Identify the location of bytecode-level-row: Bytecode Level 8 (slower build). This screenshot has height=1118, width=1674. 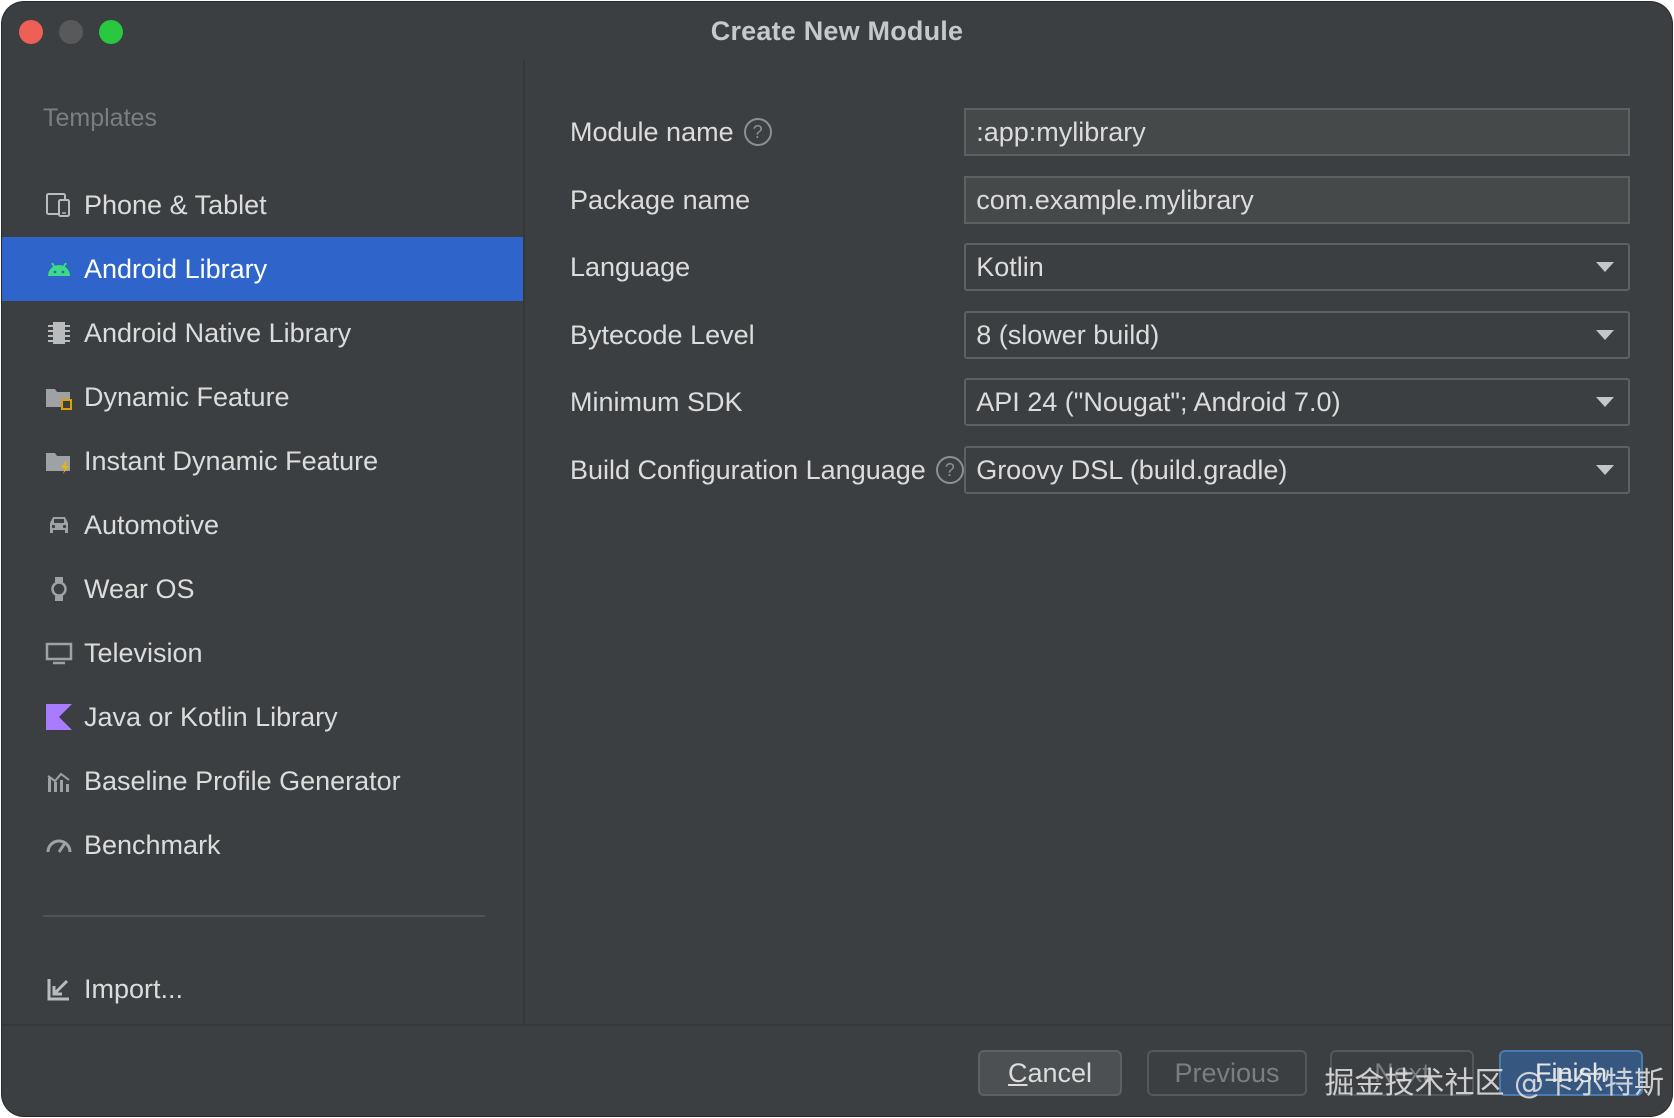
(1100, 335).